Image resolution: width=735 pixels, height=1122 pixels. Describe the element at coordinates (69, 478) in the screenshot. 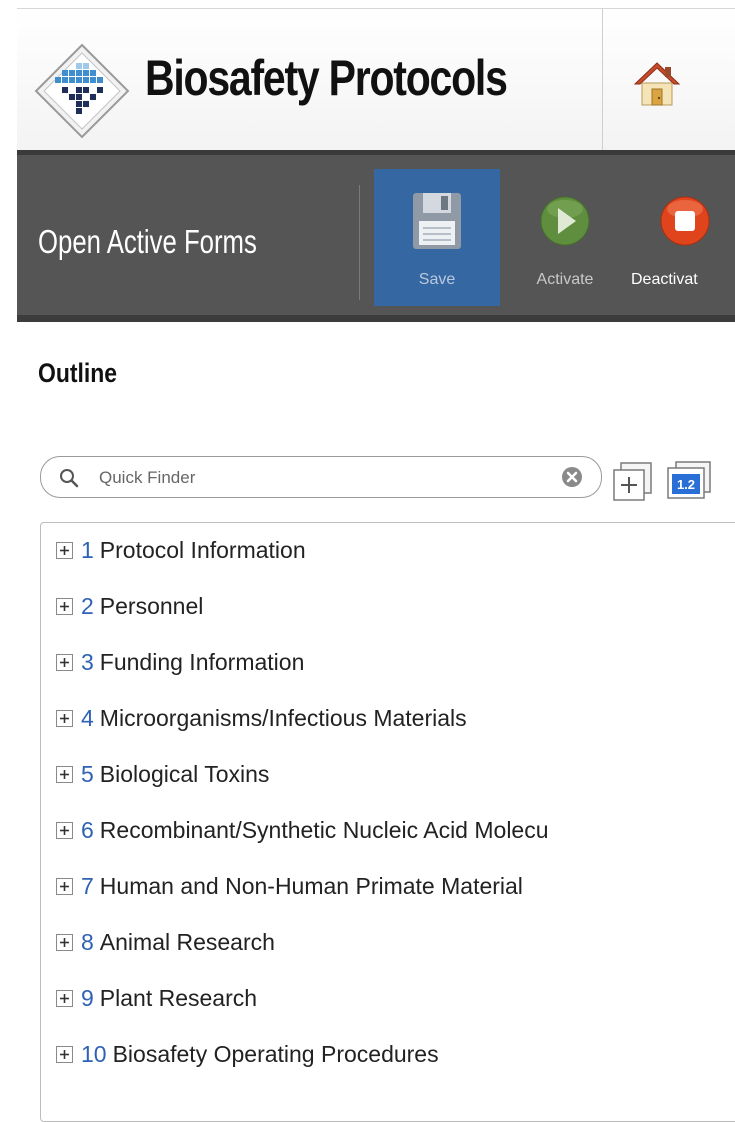

I see `search-icon` at that location.